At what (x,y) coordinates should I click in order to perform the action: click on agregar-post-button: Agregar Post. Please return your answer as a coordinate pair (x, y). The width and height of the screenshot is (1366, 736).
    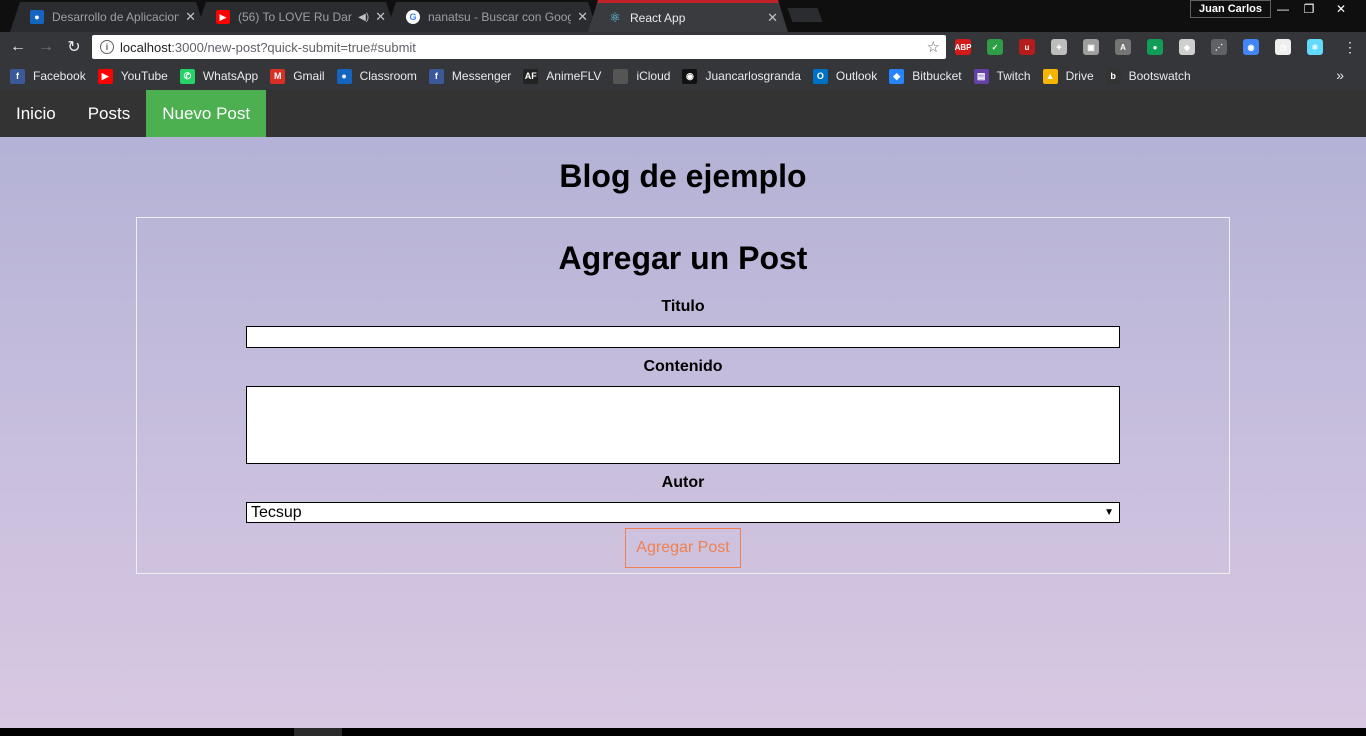
    Looking at the image, I should click on (683, 548).